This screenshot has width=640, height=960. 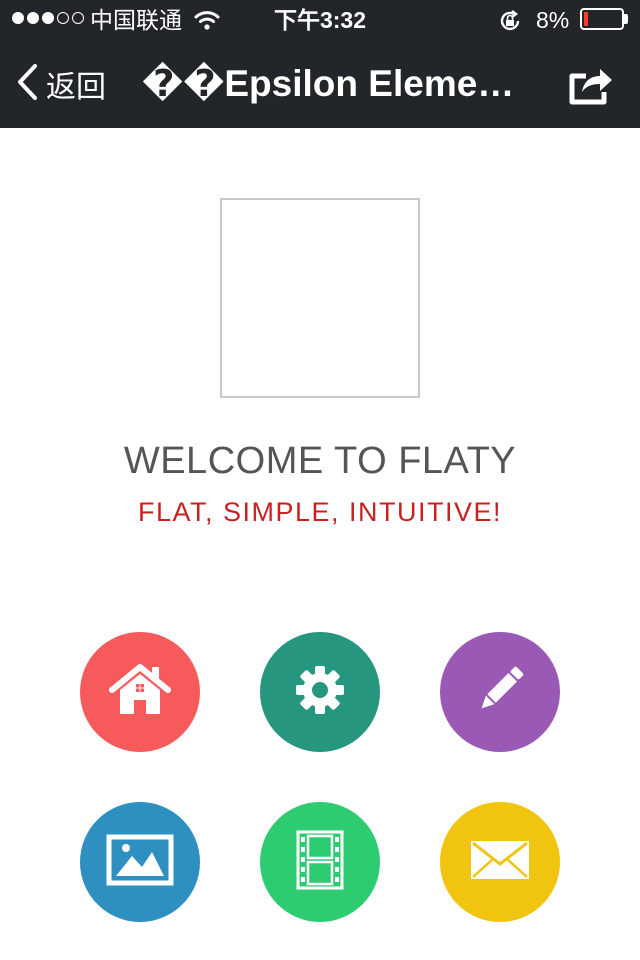 I want to click on gallery-button, so click(x=140, y=862).